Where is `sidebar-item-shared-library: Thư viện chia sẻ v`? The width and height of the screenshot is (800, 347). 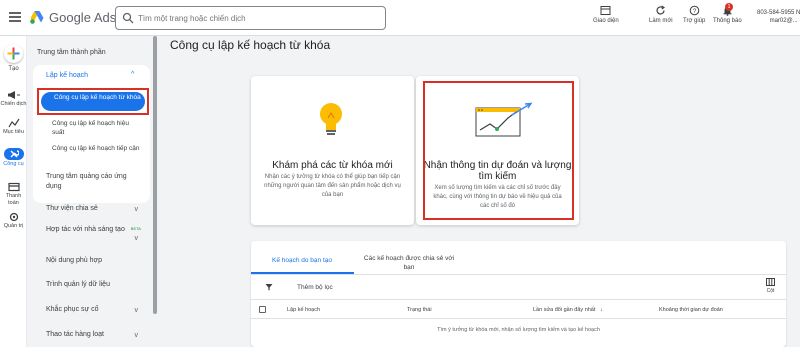 sidebar-item-shared-library: Thư viện chia sẻ v is located at coordinates (94, 209).